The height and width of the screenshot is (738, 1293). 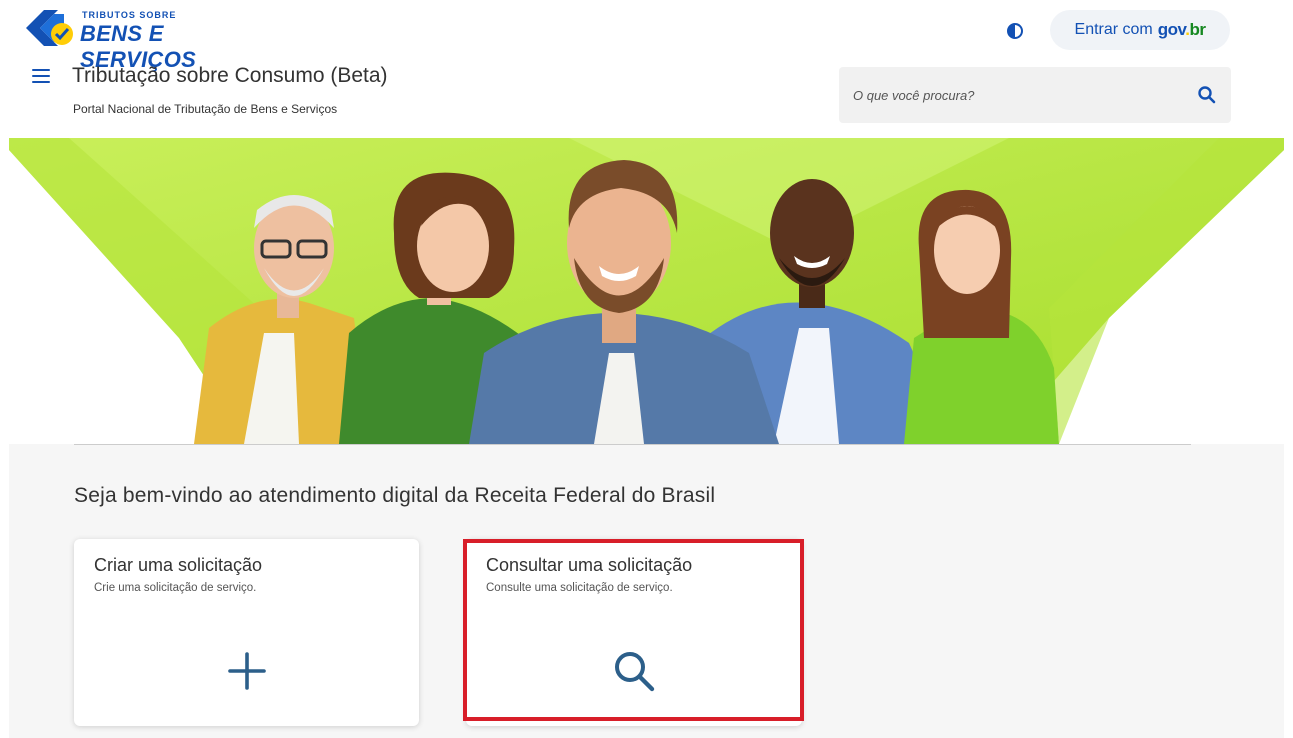 I want to click on login-label: Entrar com, so click(x=1113, y=29).